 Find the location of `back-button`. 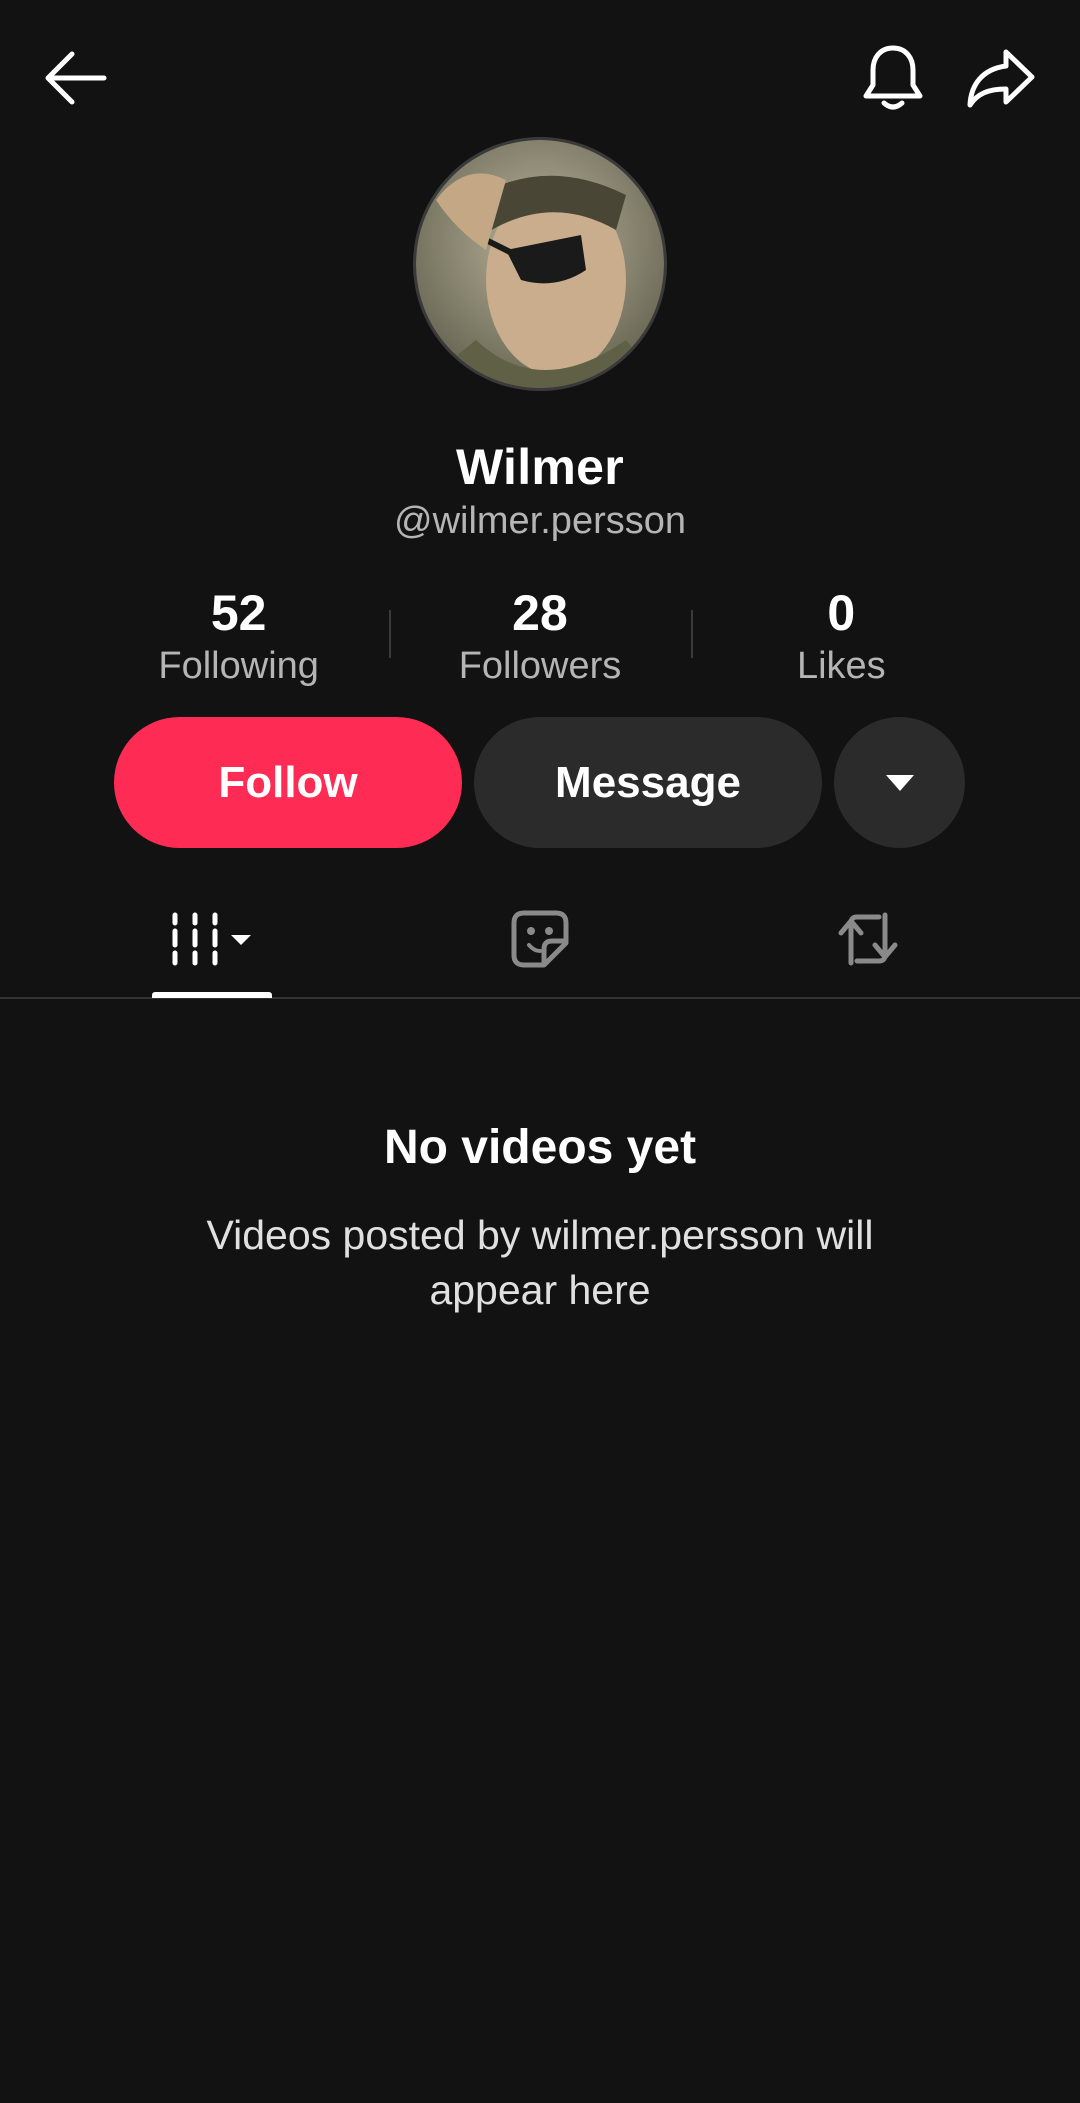

back-button is located at coordinates (75, 78).